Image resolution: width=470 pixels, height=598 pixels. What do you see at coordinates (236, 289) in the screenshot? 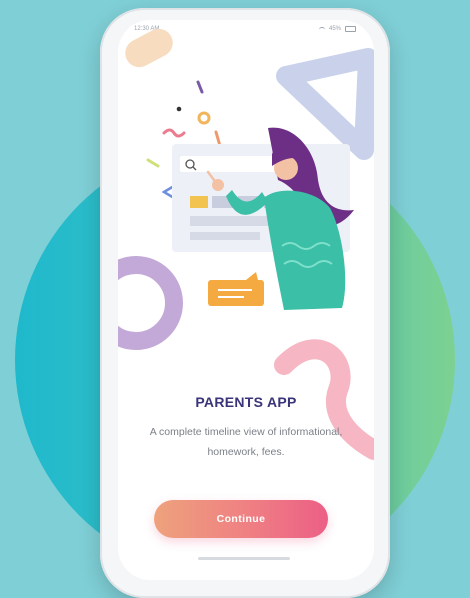
I see `chat-bubble` at bounding box center [236, 289].